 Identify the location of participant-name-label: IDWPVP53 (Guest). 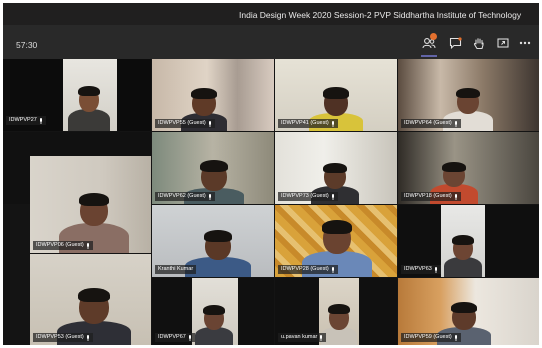
(63, 337).